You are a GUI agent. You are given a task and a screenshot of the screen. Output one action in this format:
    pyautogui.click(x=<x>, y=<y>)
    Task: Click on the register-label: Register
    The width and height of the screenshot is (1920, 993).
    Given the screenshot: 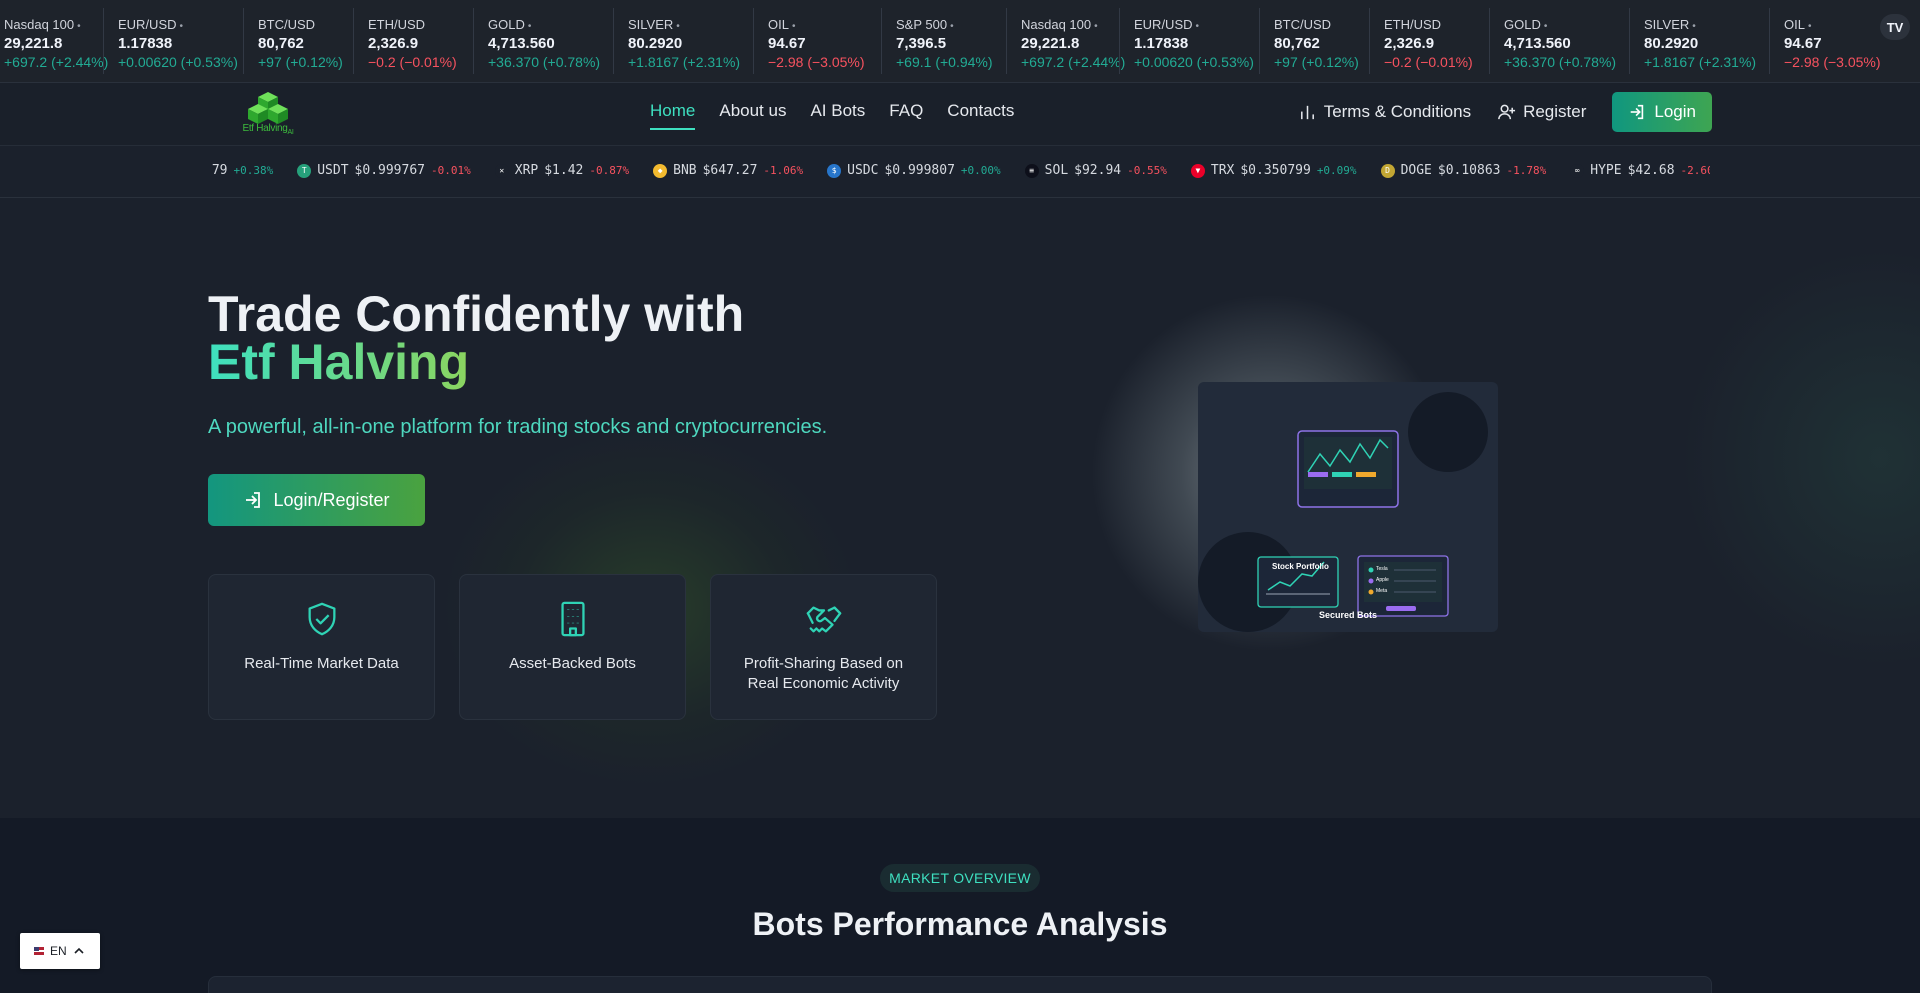 What is the action you would take?
    pyautogui.click(x=1555, y=111)
    